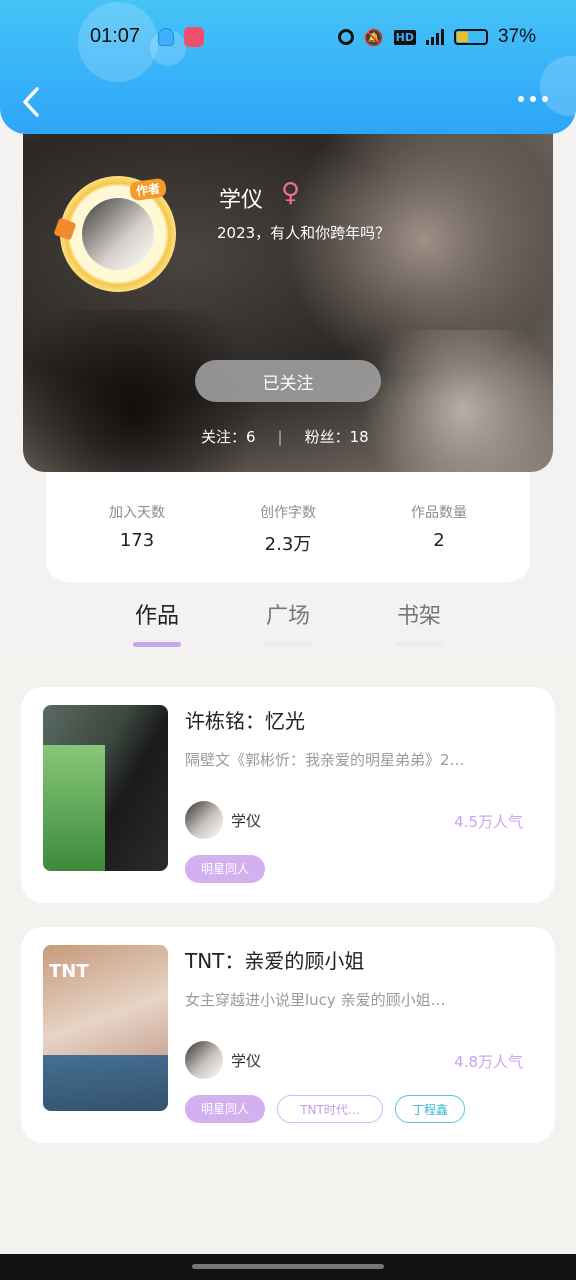 Image resolution: width=576 pixels, height=1280 pixels. Describe the element at coordinates (285, 436) in the screenshot. I see `follow-stats: 关注：6 | 粉丝：18` at that location.